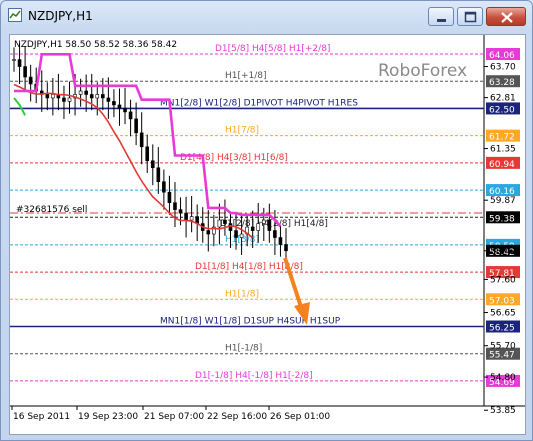 Image resolution: width=533 pixels, height=441 pixels. What do you see at coordinates (441, 20) in the screenshot?
I see `minimize-icon` at bounding box center [441, 20].